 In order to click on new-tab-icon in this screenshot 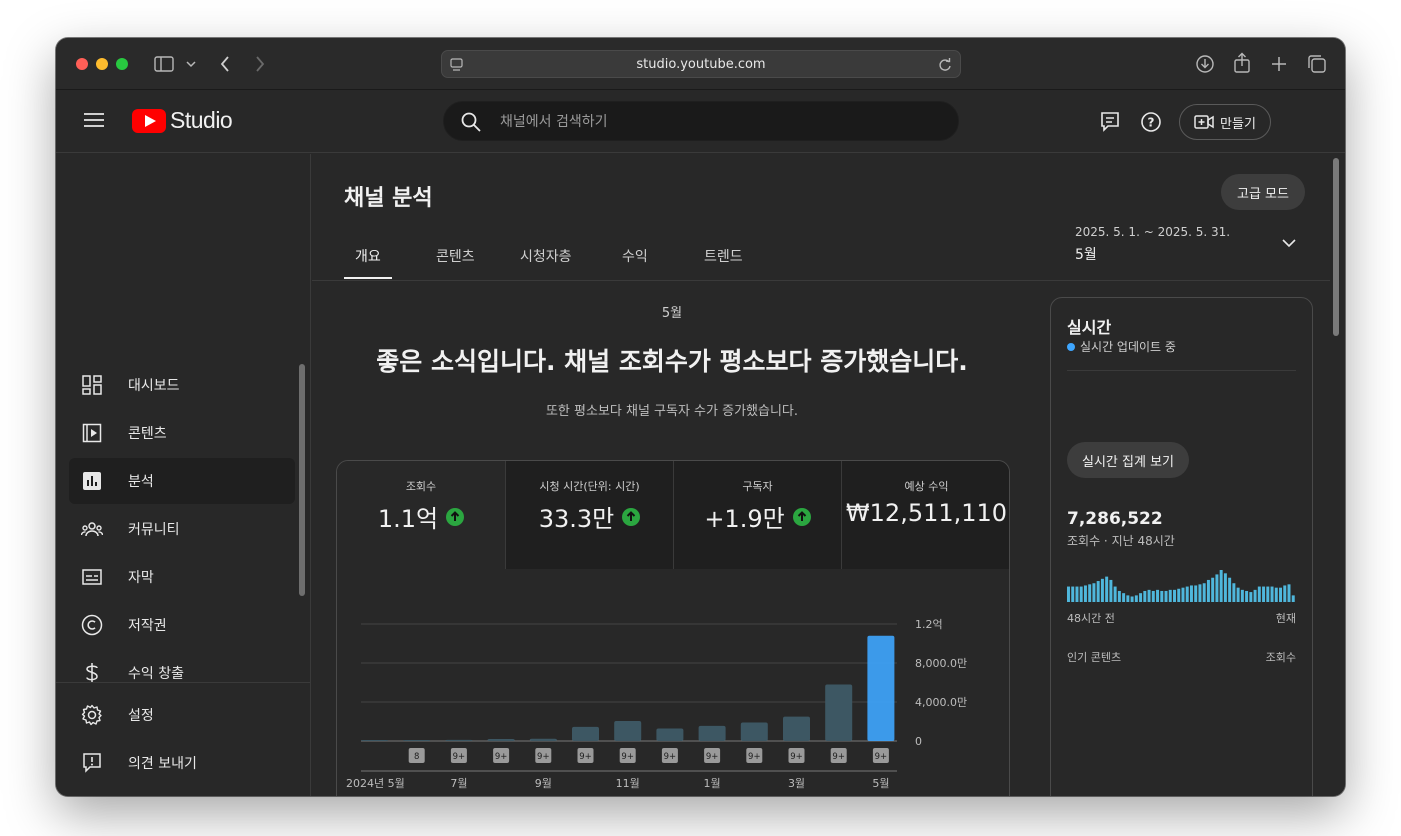, I will do `click(1279, 64)`.